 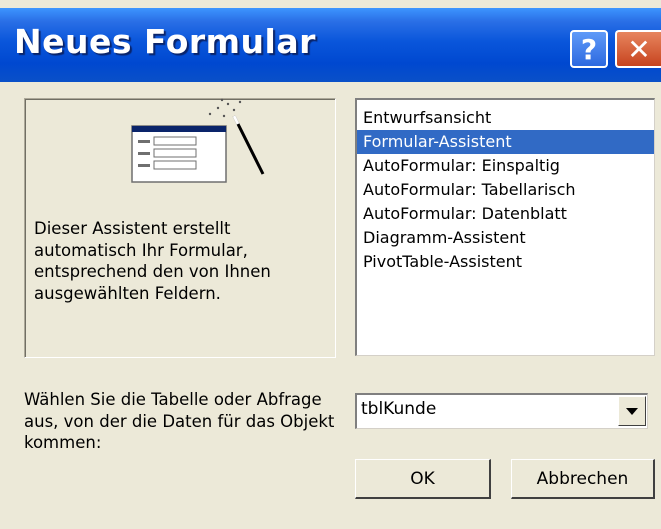 What do you see at coordinates (423, 479) in the screenshot?
I see `ok-button: OK` at bounding box center [423, 479].